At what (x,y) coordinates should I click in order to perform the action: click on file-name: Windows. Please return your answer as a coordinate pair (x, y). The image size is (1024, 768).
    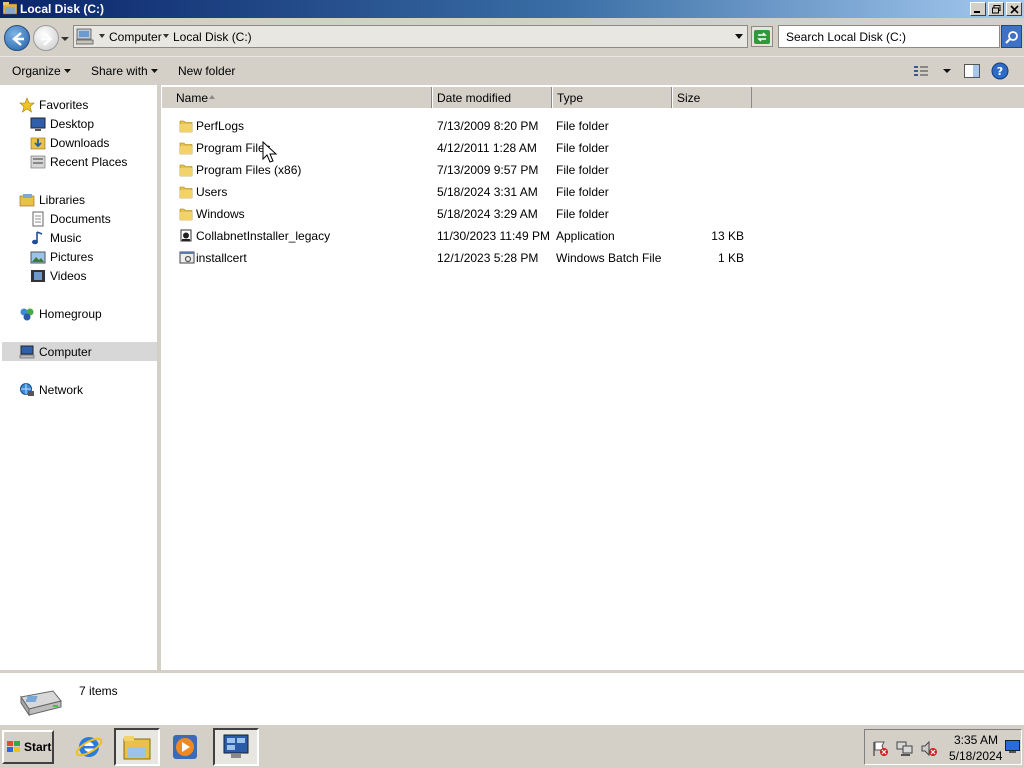
    Looking at the image, I should click on (220, 214).